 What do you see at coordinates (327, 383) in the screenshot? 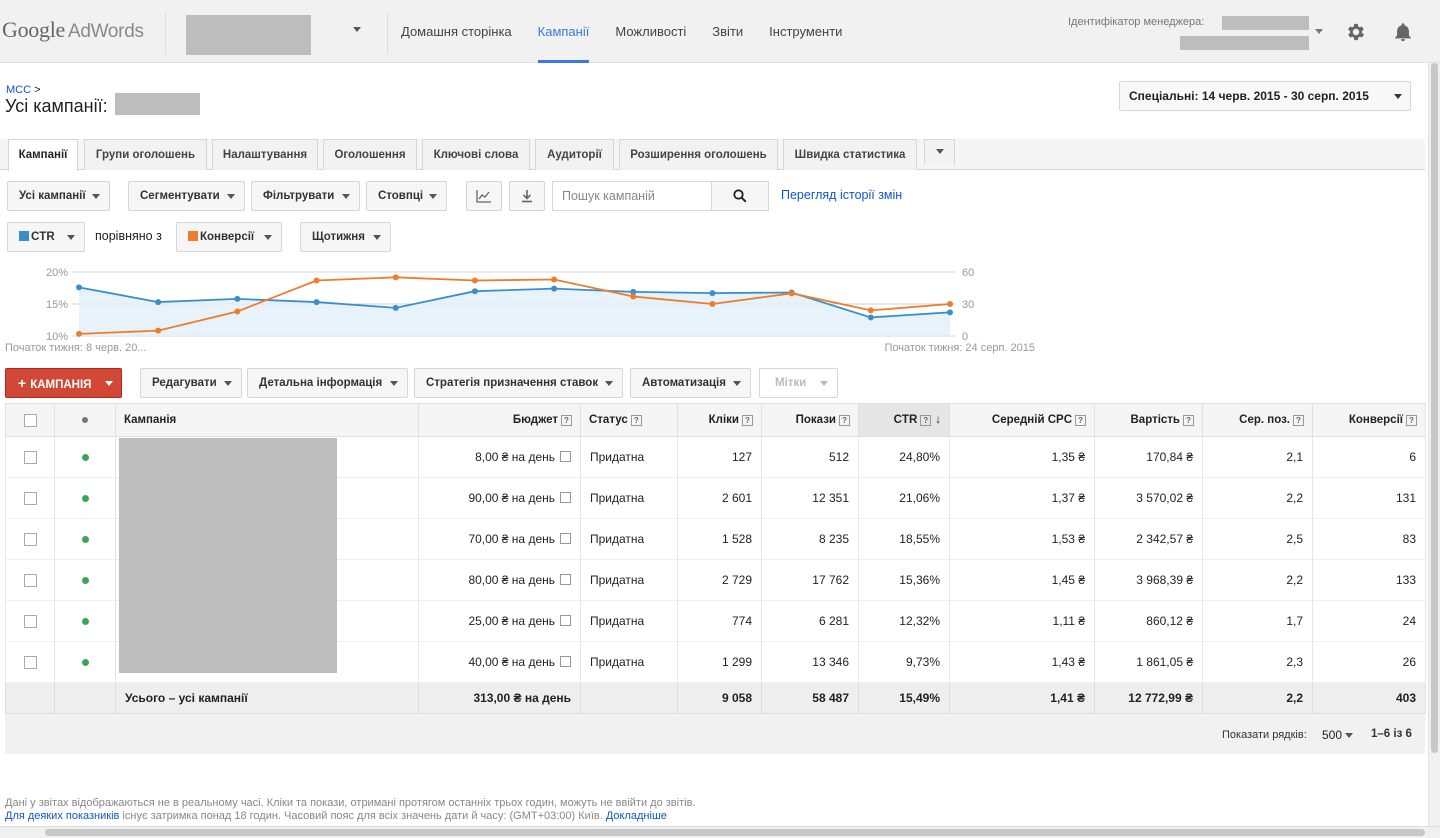
I see `details-dropdown: Детальна інформація` at bounding box center [327, 383].